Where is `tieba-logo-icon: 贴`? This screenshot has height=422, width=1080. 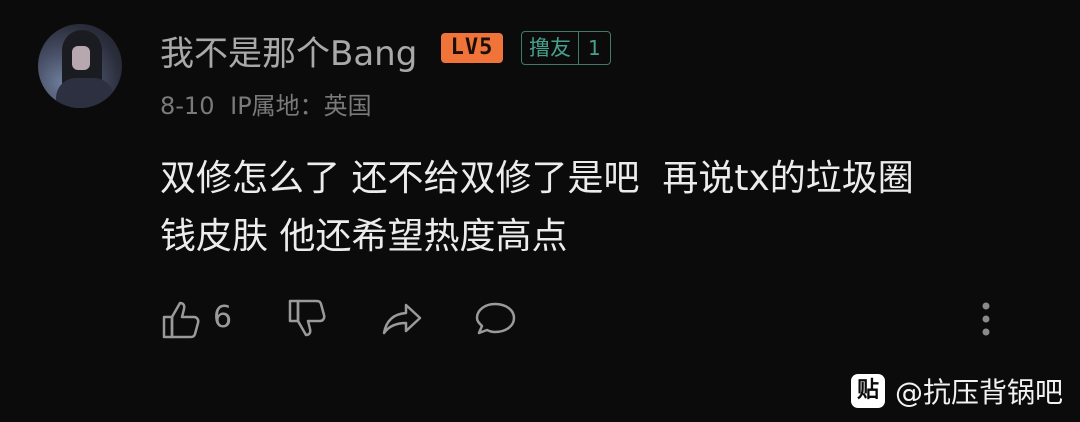
tieba-logo-icon: 贴 is located at coordinates (868, 391).